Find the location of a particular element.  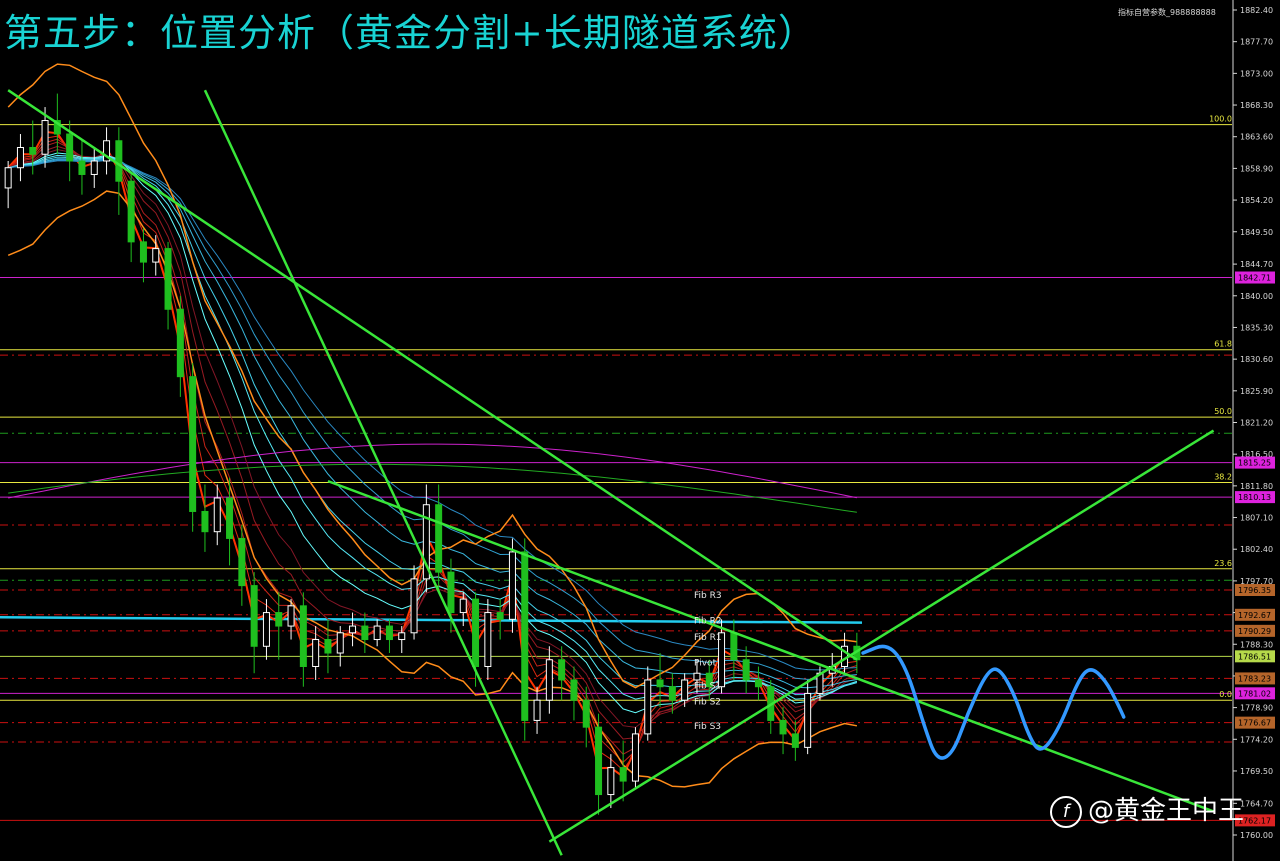

axis-tick-label: 1882.40 is located at coordinates (1256, 10).